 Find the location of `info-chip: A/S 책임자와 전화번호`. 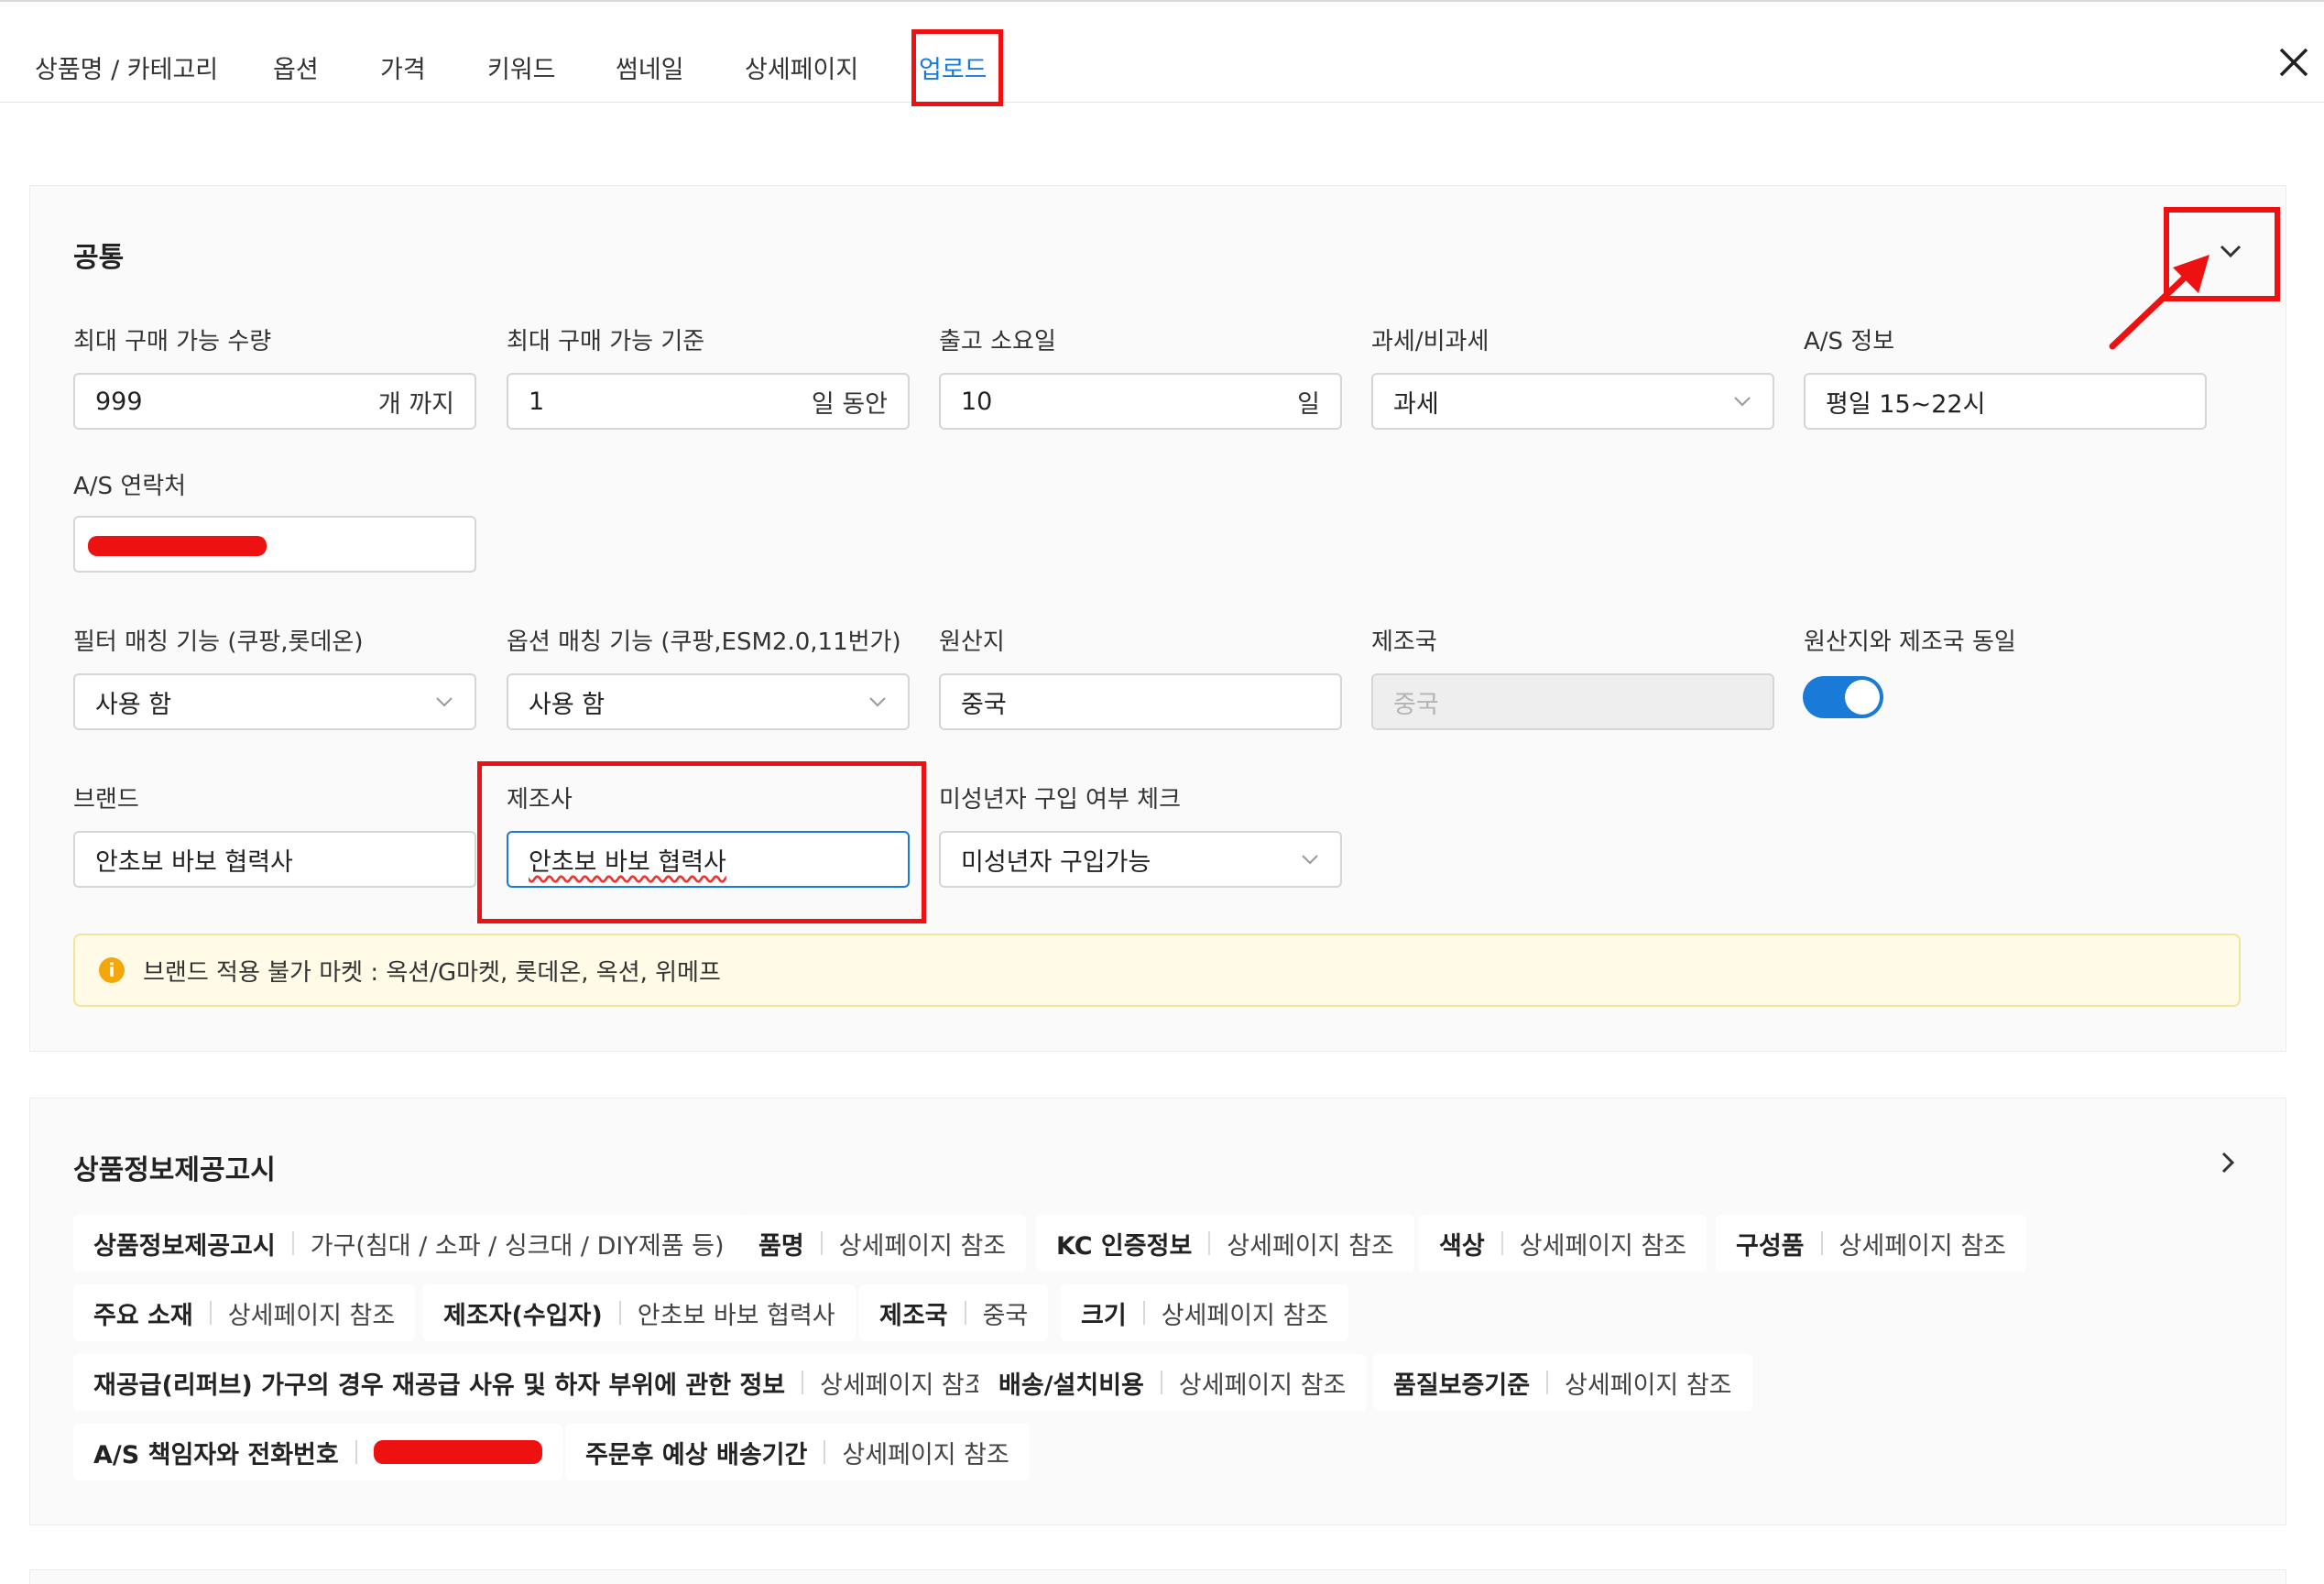

info-chip: A/S 책임자와 전화번호 is located at coordinates (317, 1452).